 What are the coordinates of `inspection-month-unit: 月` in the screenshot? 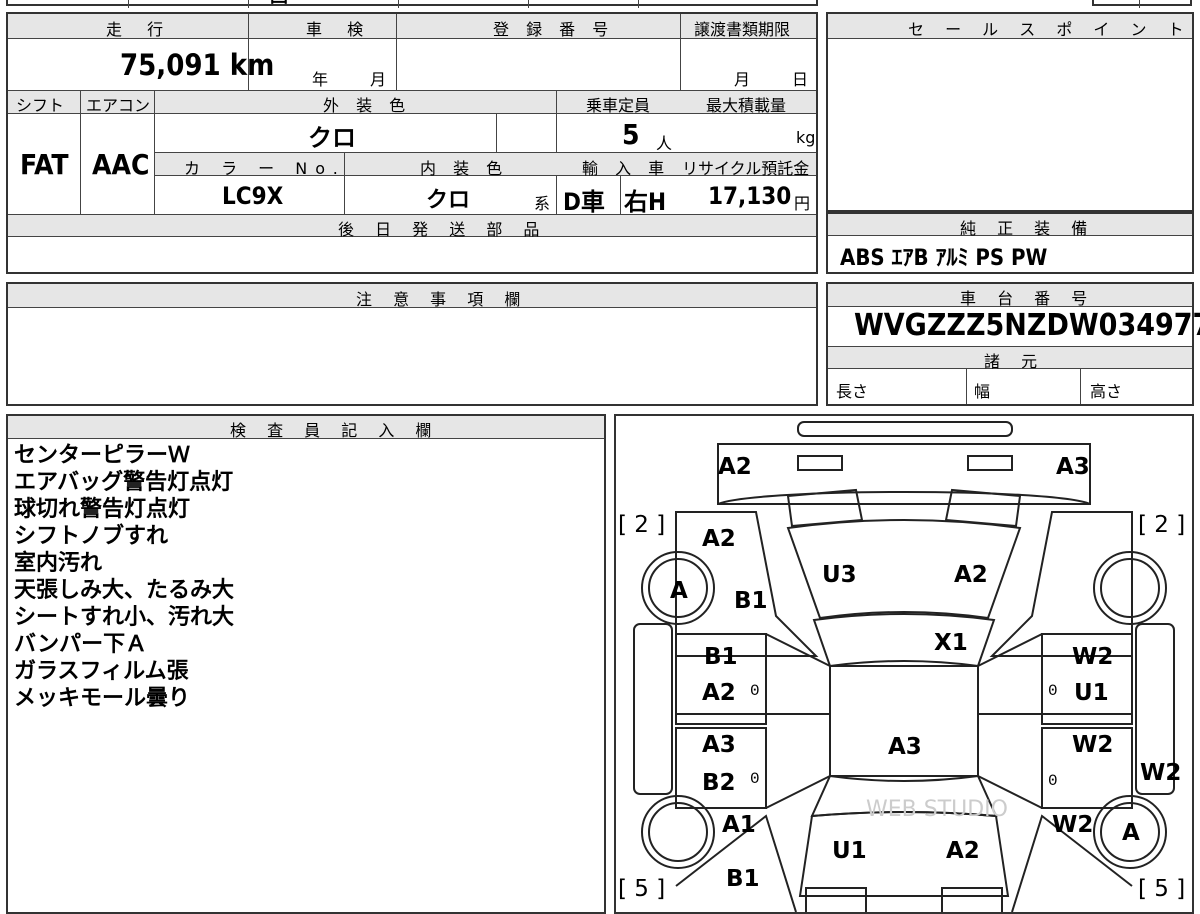 It's located at (378, 79).